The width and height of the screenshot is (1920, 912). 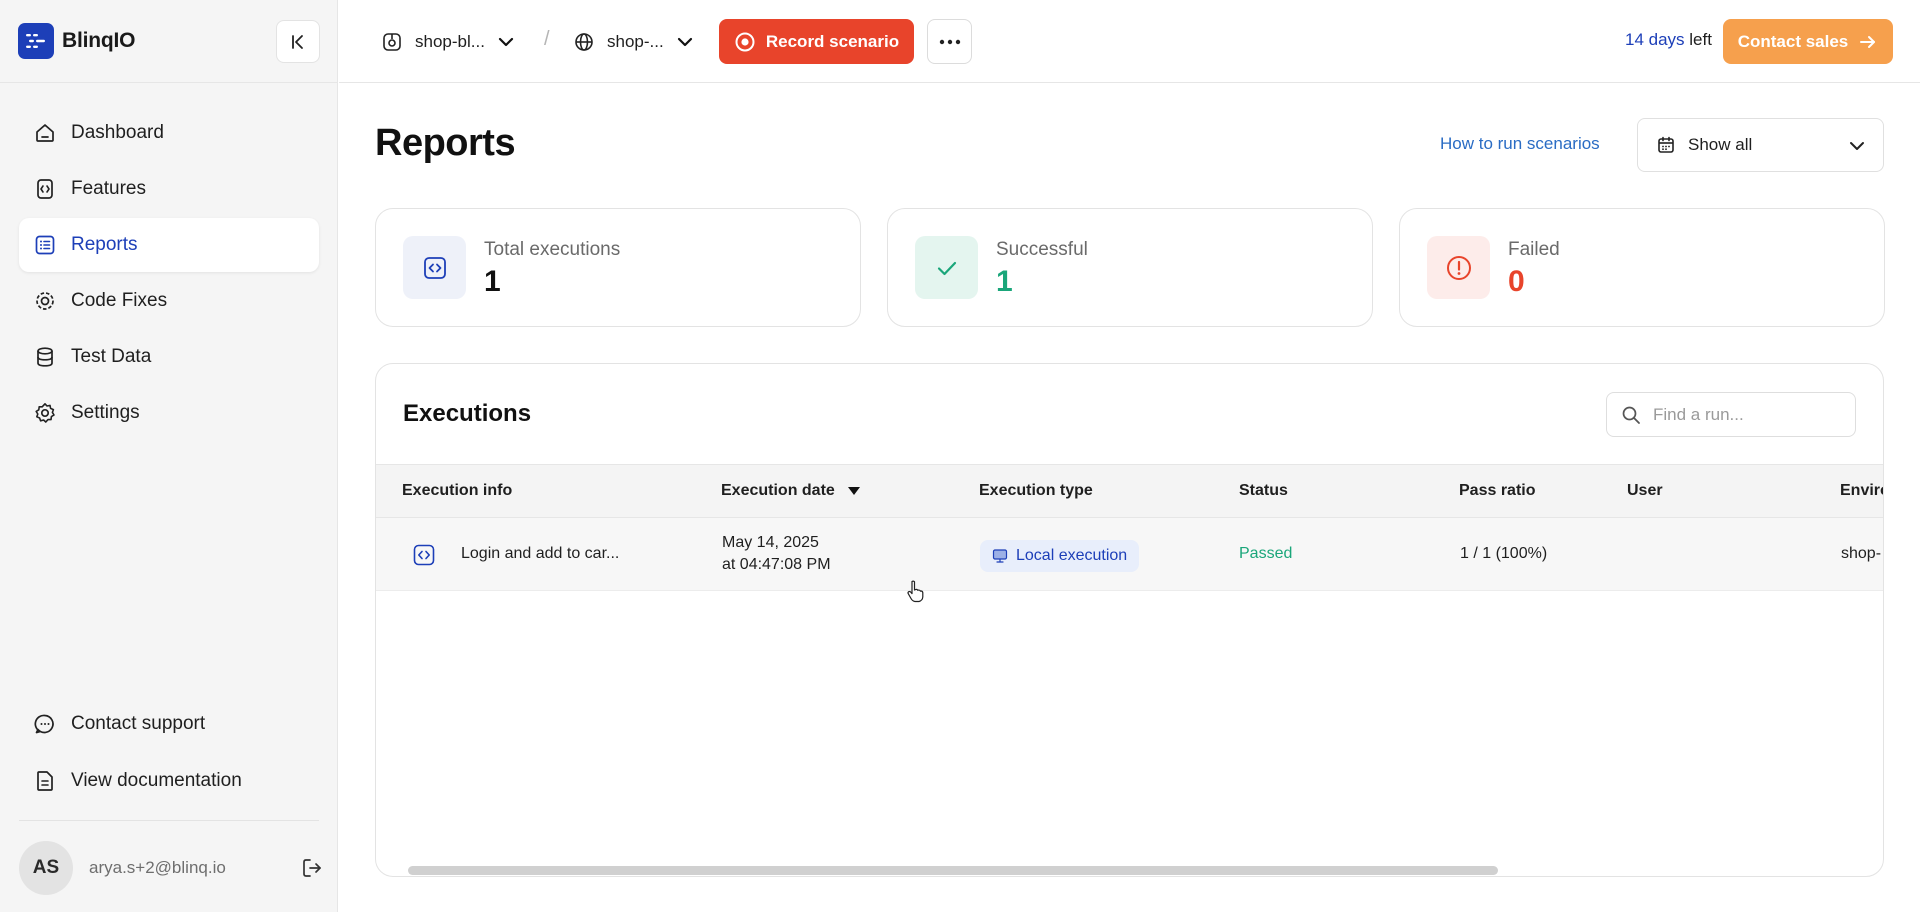 I want to click on sidebar-item-settings: Settings, so click(x=169, y=413).